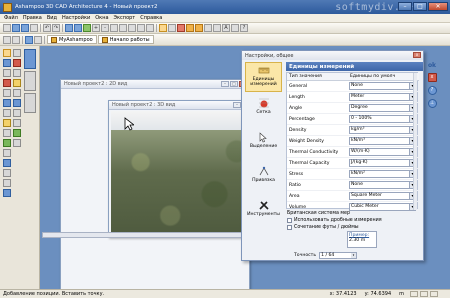 The image size is (450, 298). Describe the element at coordinates (143, 235) in the screenshot. I see `horizontal-scrollbar` at that location.